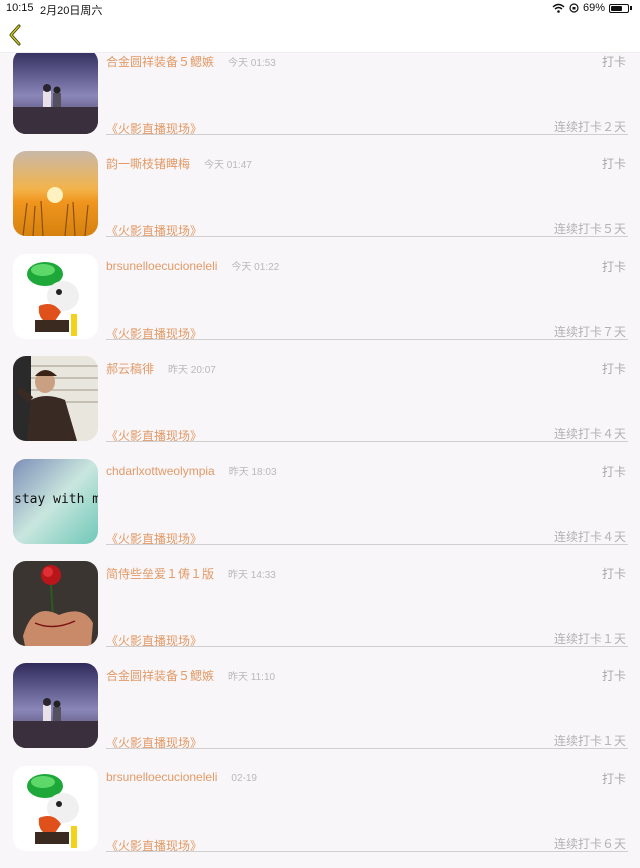  What do you see at coordinates (320, 611) in the screenshot?
I see `list-item: 简侍些垒爱１俦１版 昨天 14:33 打卡 《火影直播现场》 连续打卡１天` at bounding box center [320, 611].